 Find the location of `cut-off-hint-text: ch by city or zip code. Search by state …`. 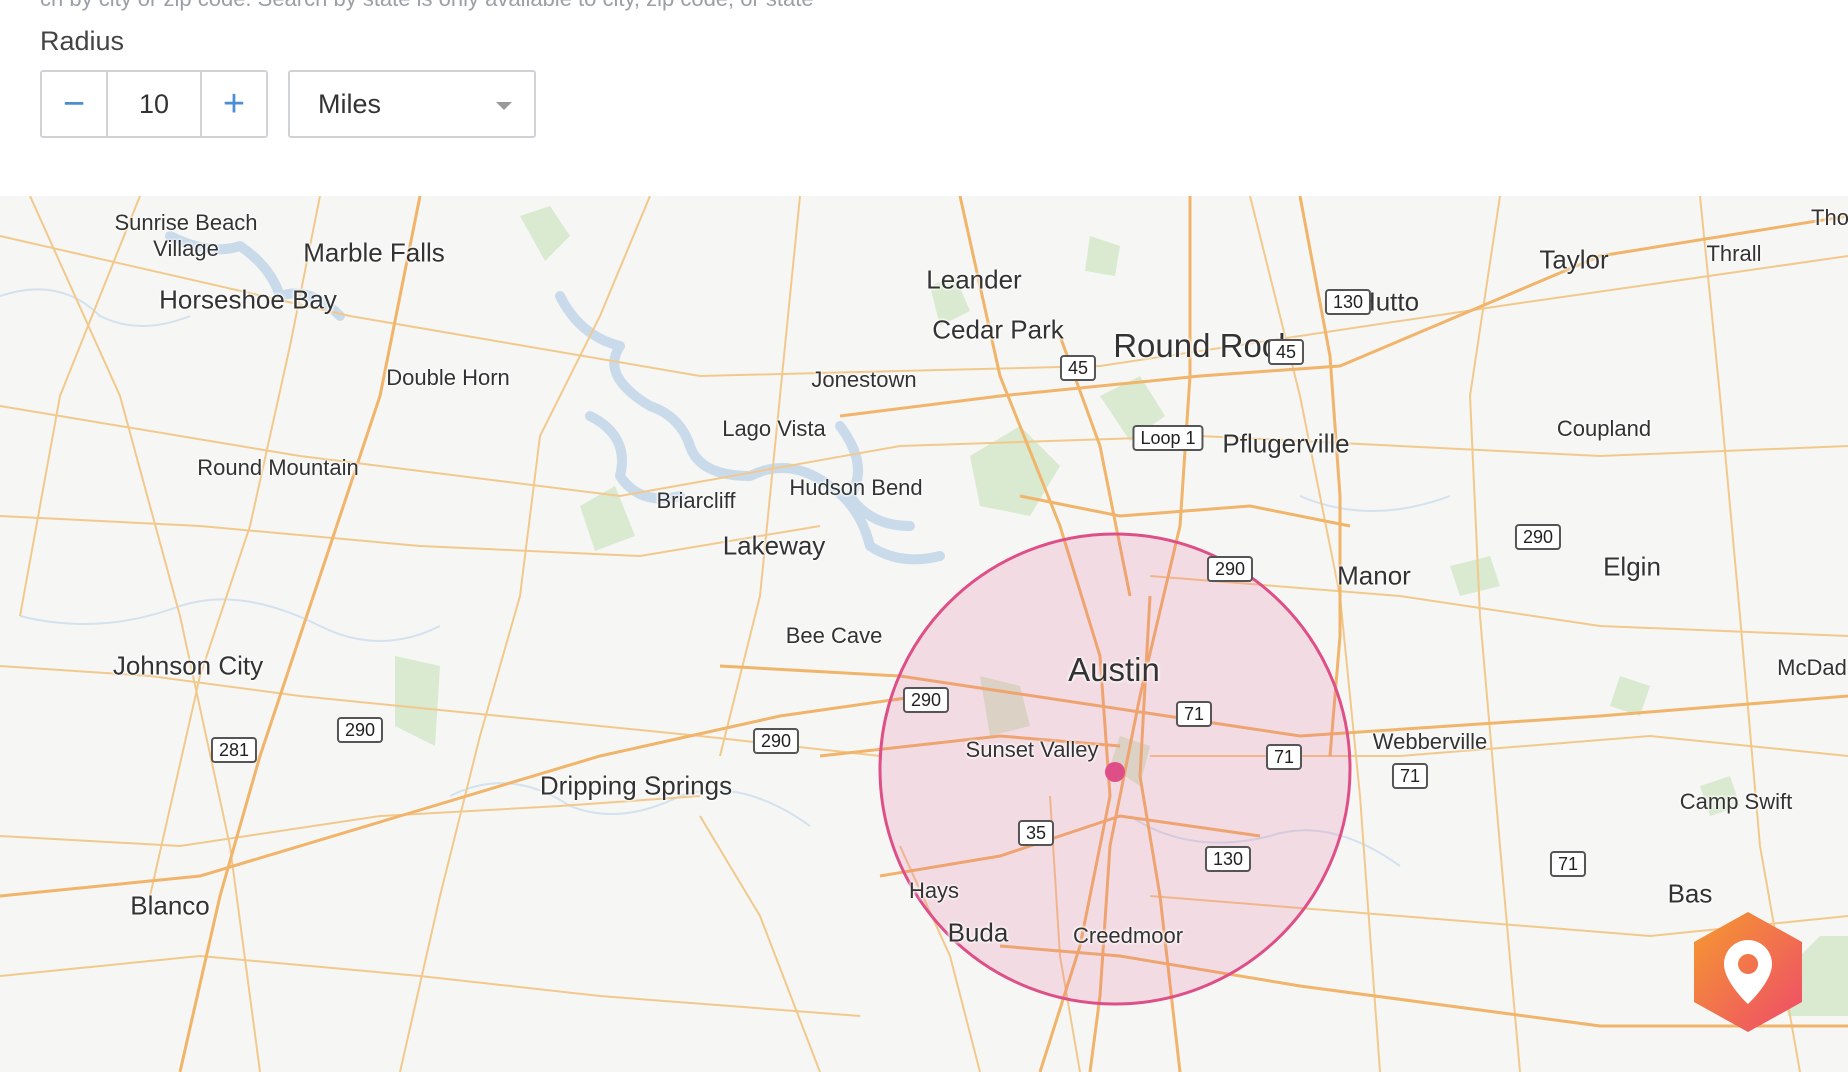

cut-off-hint-text: ch by city or zip code. Search by state … is located at coordinates (427, 6).